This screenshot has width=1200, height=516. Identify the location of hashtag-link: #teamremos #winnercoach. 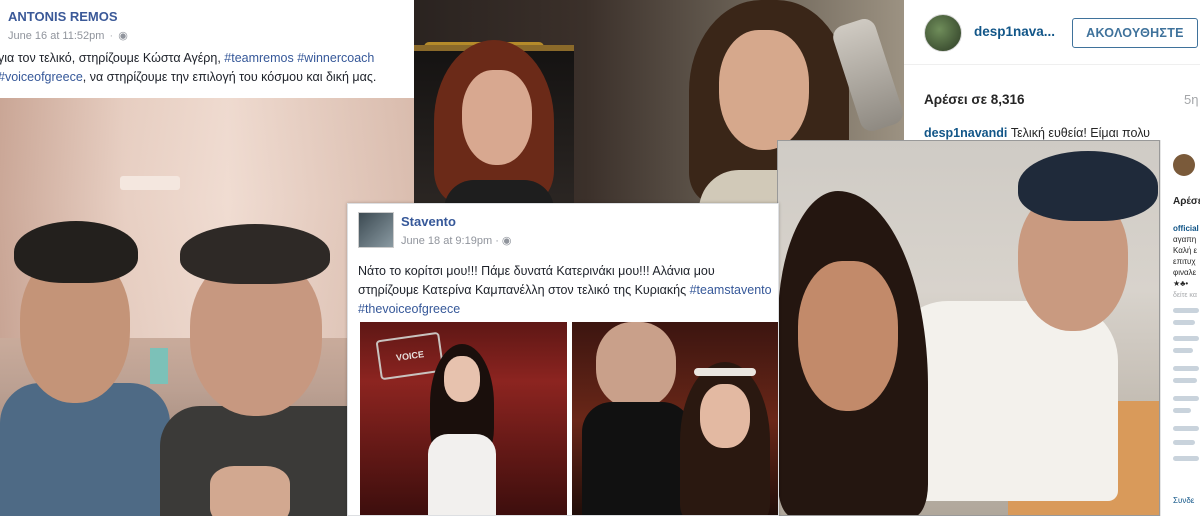
(299, 58).